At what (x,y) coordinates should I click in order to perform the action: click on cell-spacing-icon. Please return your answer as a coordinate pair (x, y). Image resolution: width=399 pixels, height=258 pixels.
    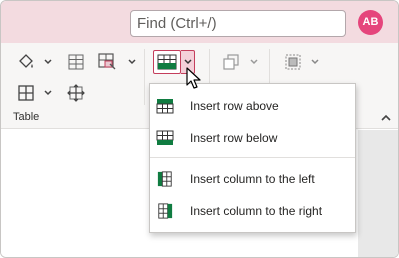
    Looking at the image, I should click on (76, 62).